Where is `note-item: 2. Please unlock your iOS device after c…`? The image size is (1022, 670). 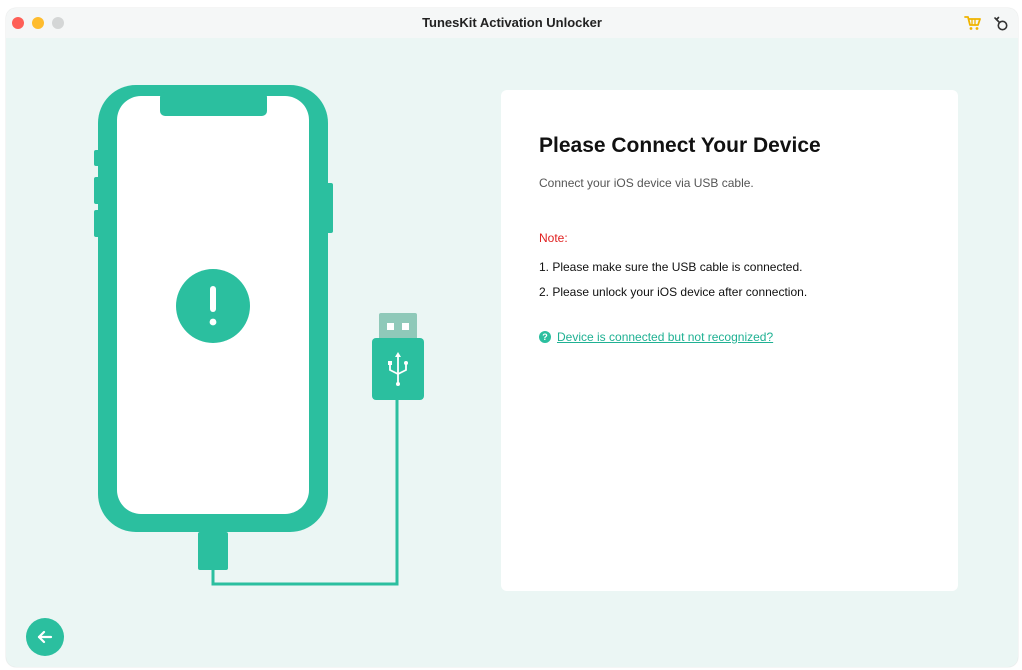 note-item: 2. Please unlock your iOS device after c… is located at coordinates (673, 292).